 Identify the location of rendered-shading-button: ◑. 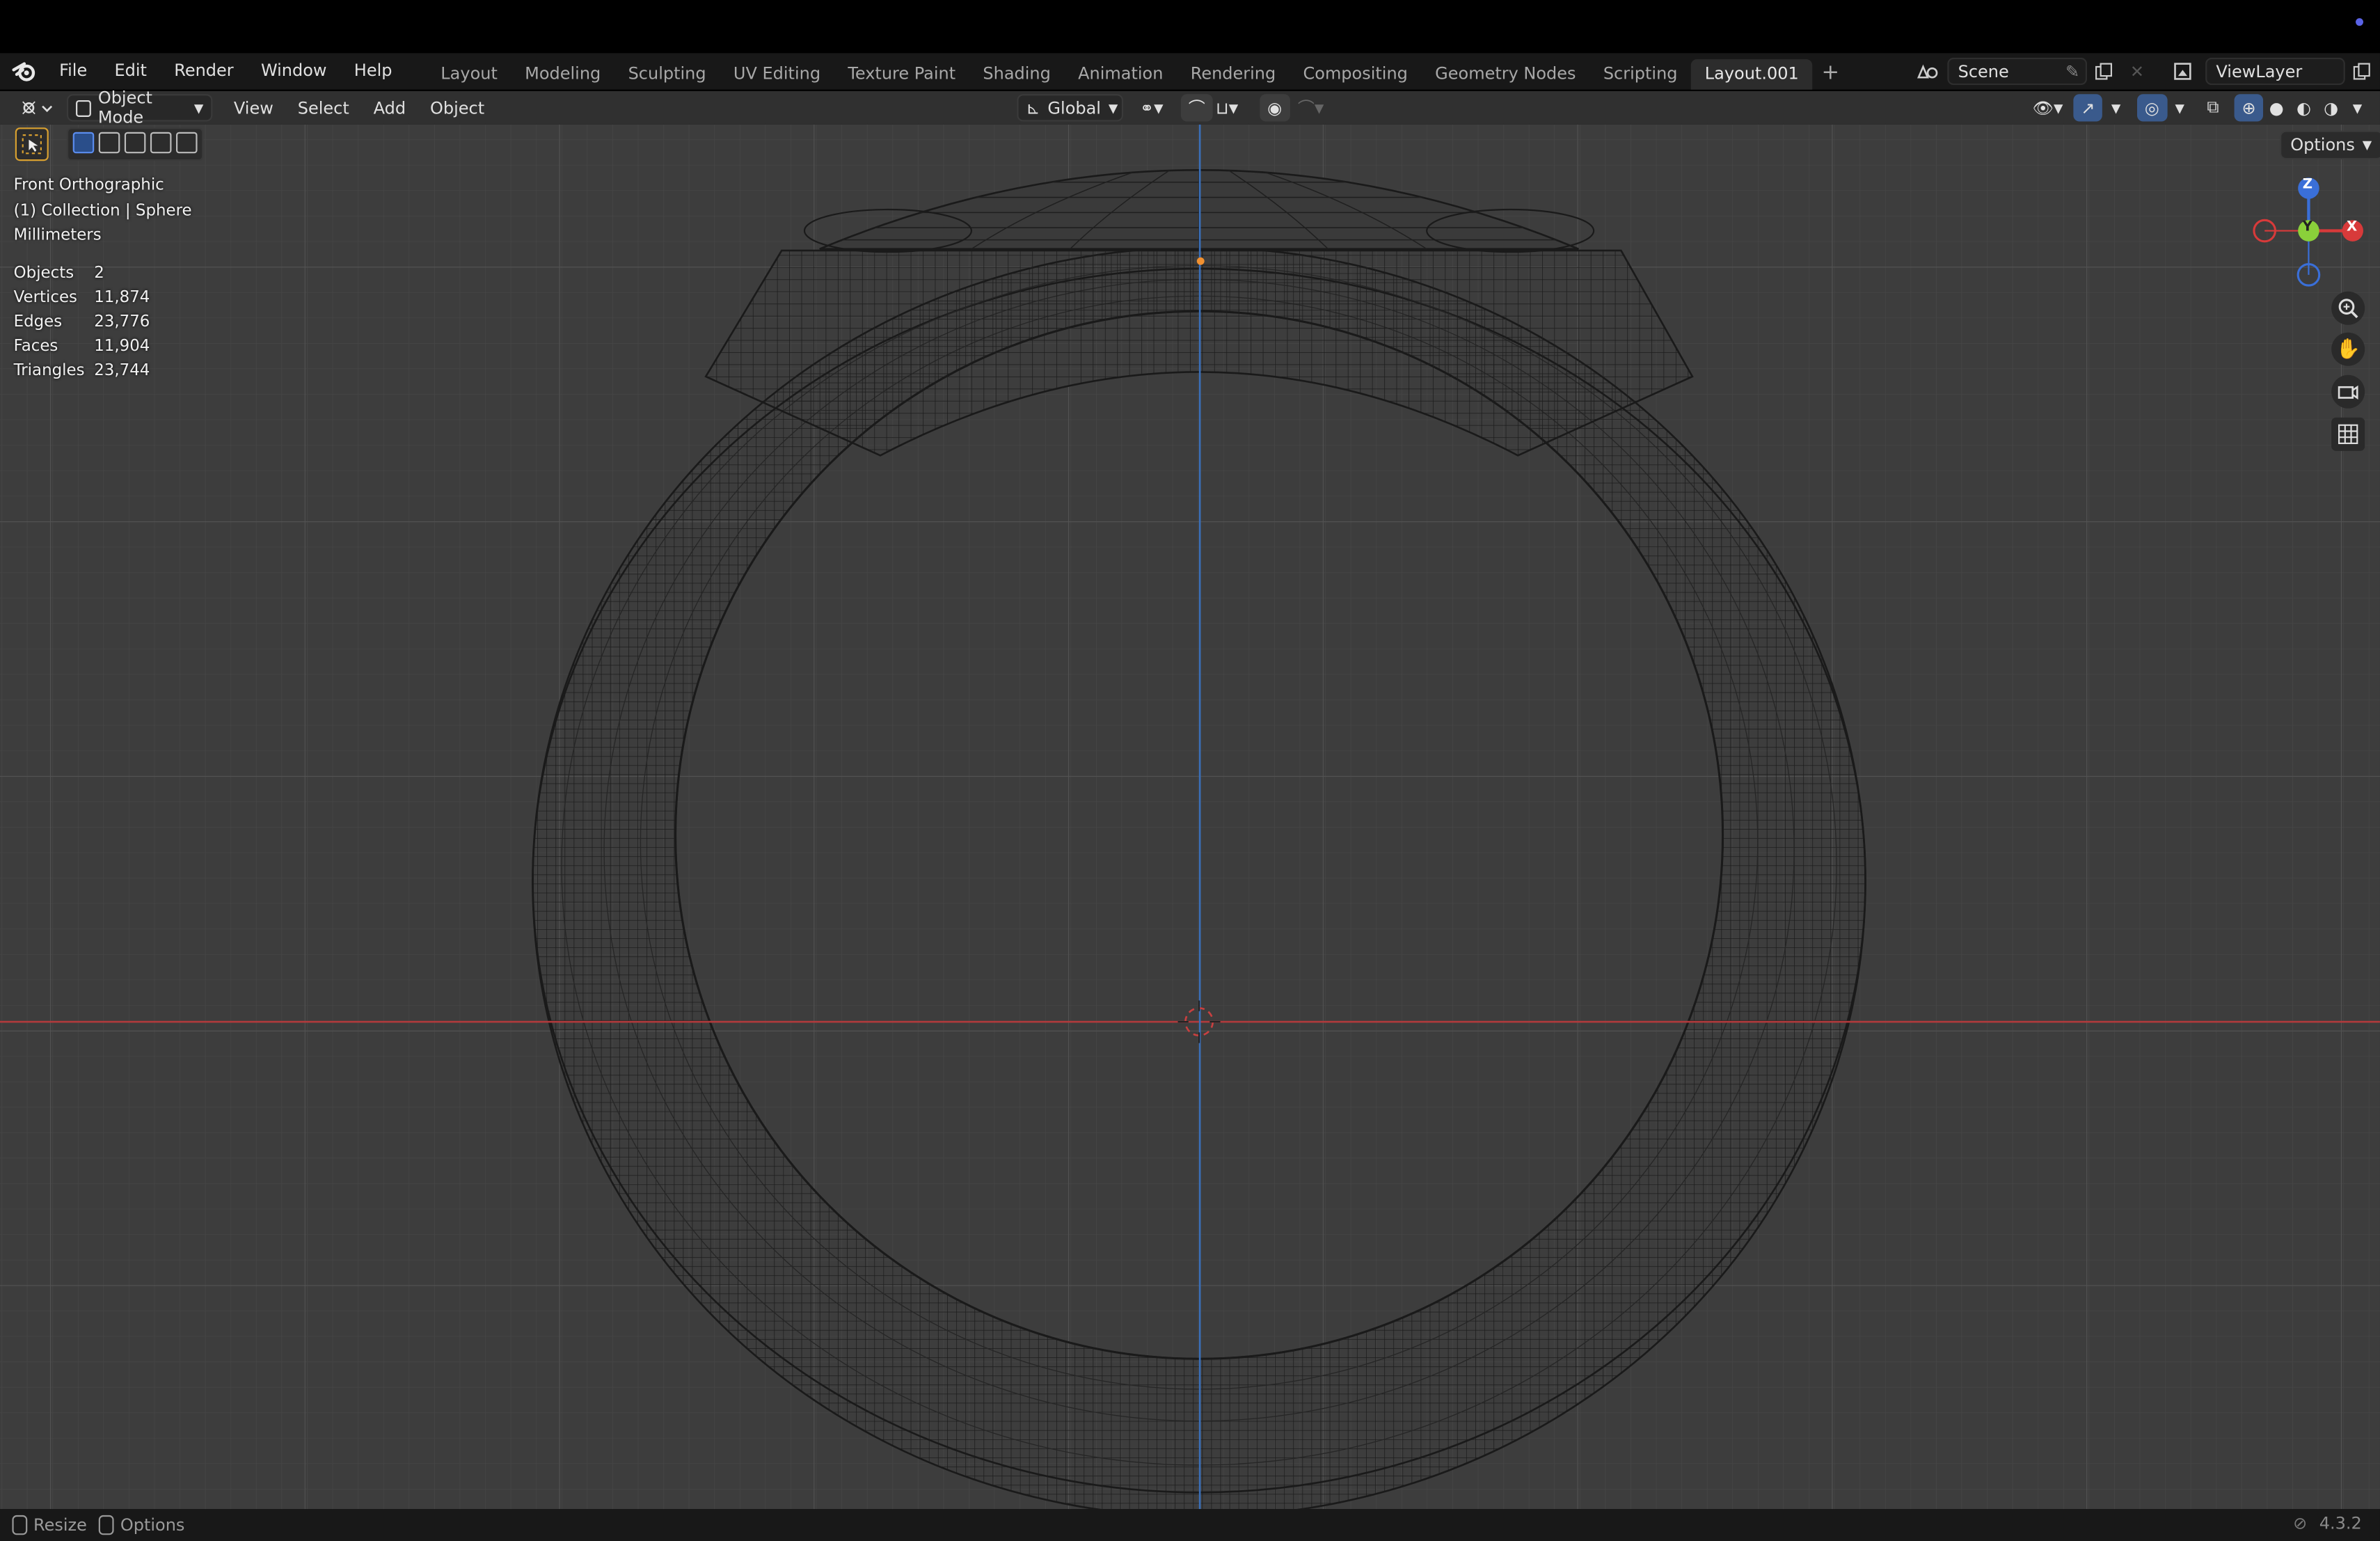
(2331, 107).